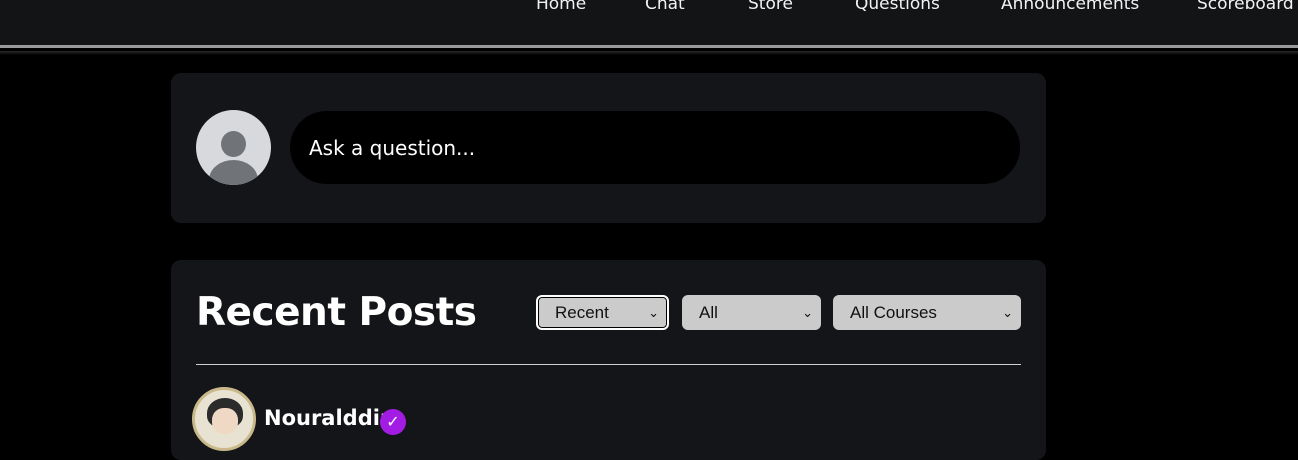  What do you see at coordinates (770, 7) in the screenshot?
I see `nav-store: Store` at bounding box center [770, 7].